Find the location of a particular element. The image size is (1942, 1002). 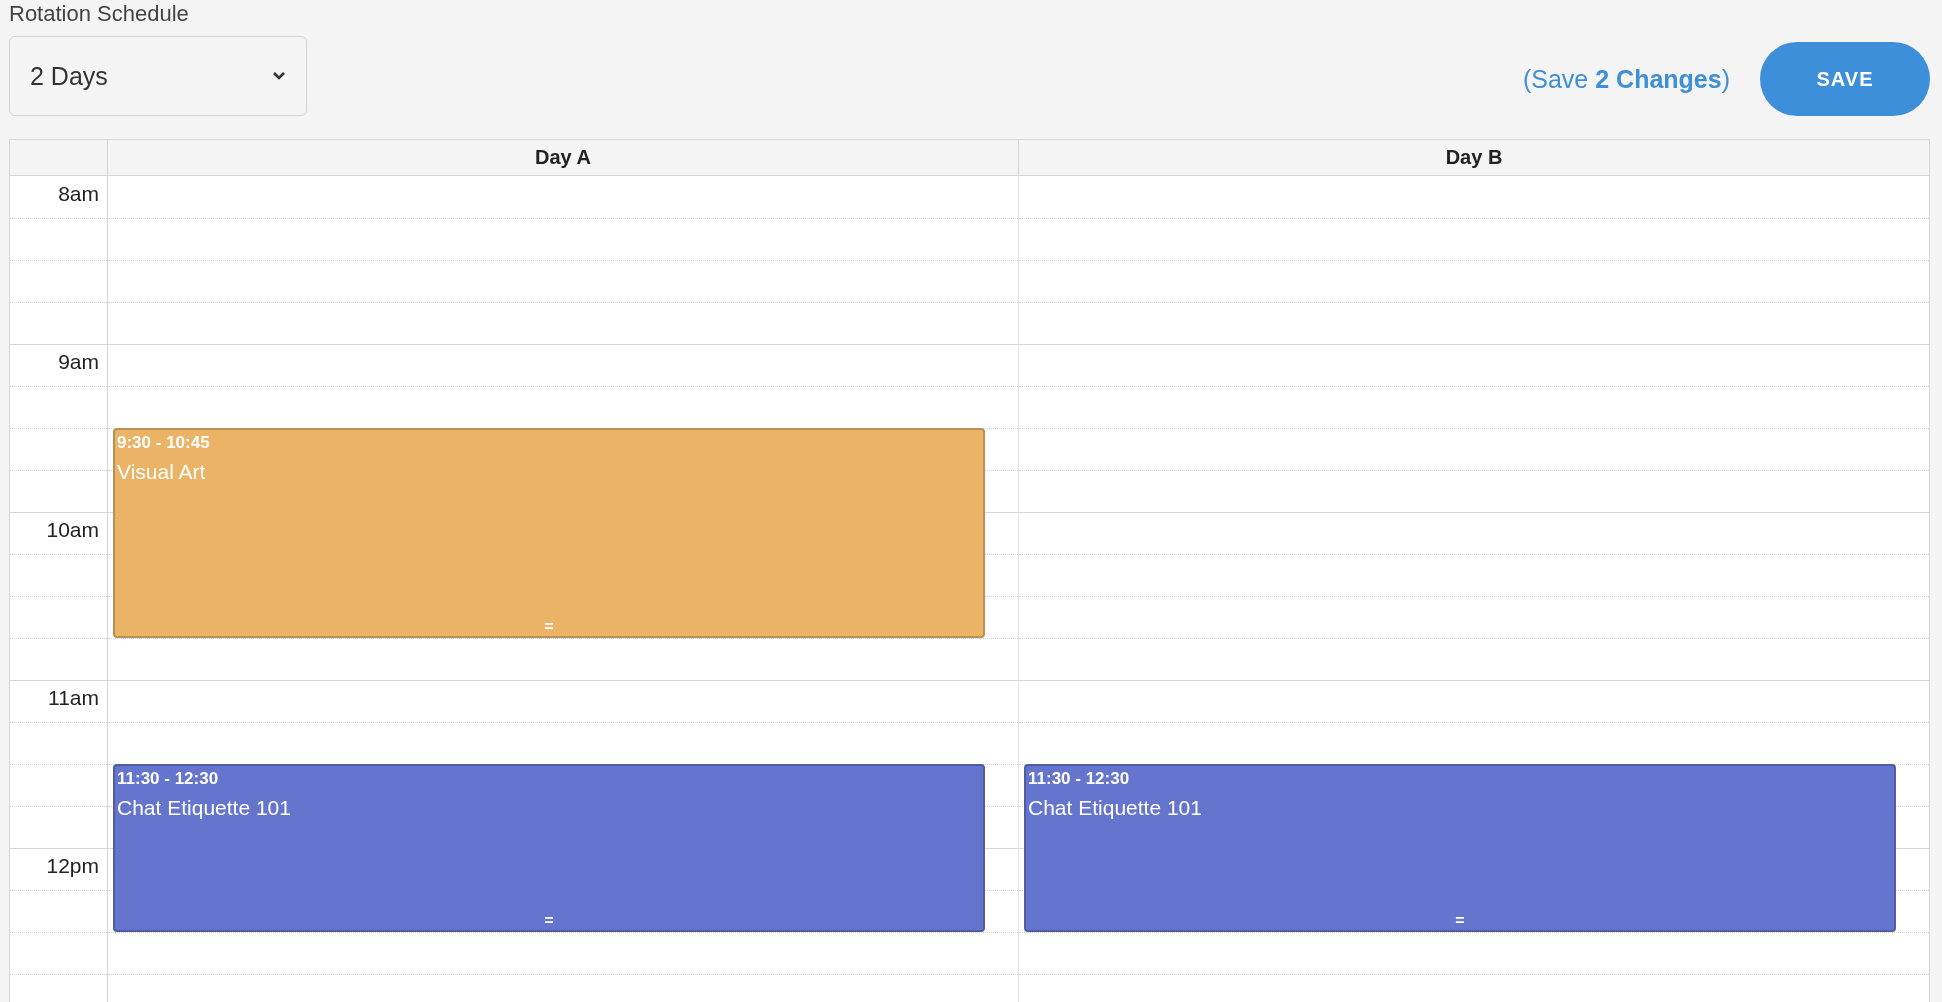

hour-label: 12pm is located at coordinates (72, 866).